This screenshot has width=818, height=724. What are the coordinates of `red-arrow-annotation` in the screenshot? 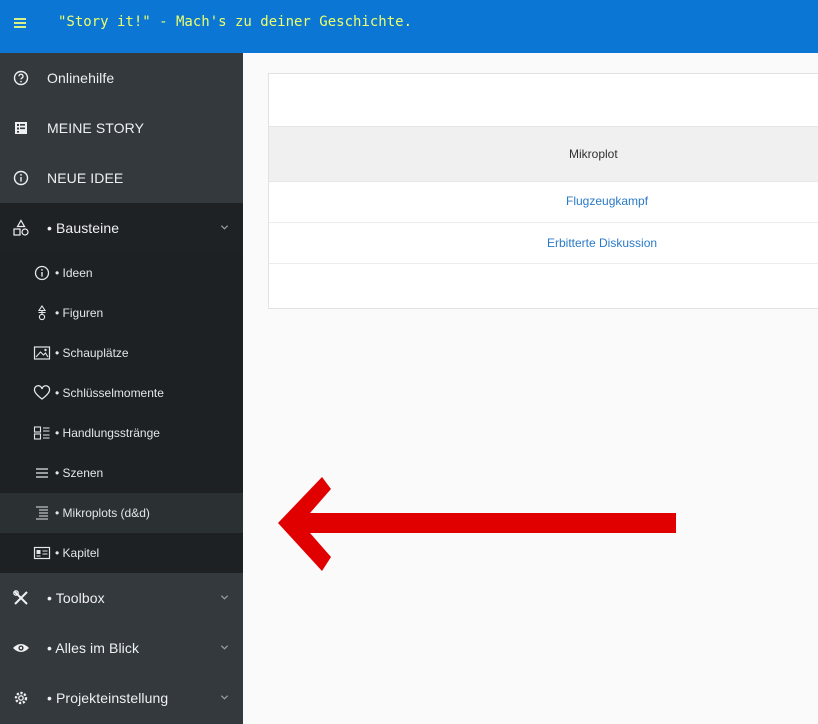 It's located at (477, 524).